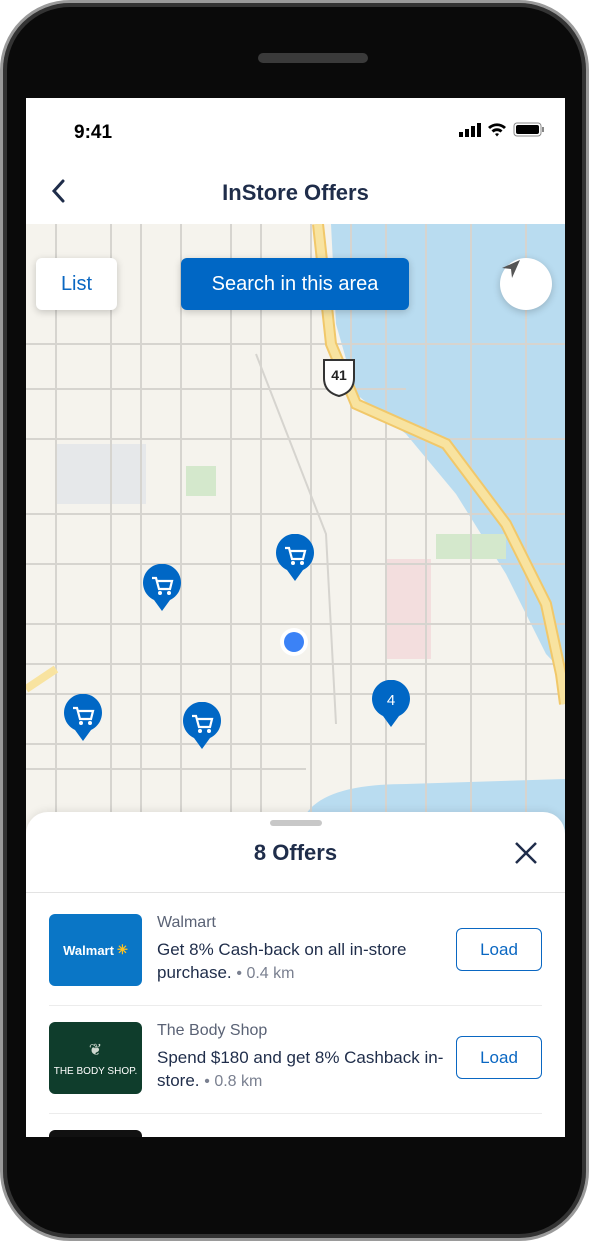 Image resolution: width=589 pixels, height=1241 pixels. I want to click on distance: • 0.8 km, so click(233, 1081).